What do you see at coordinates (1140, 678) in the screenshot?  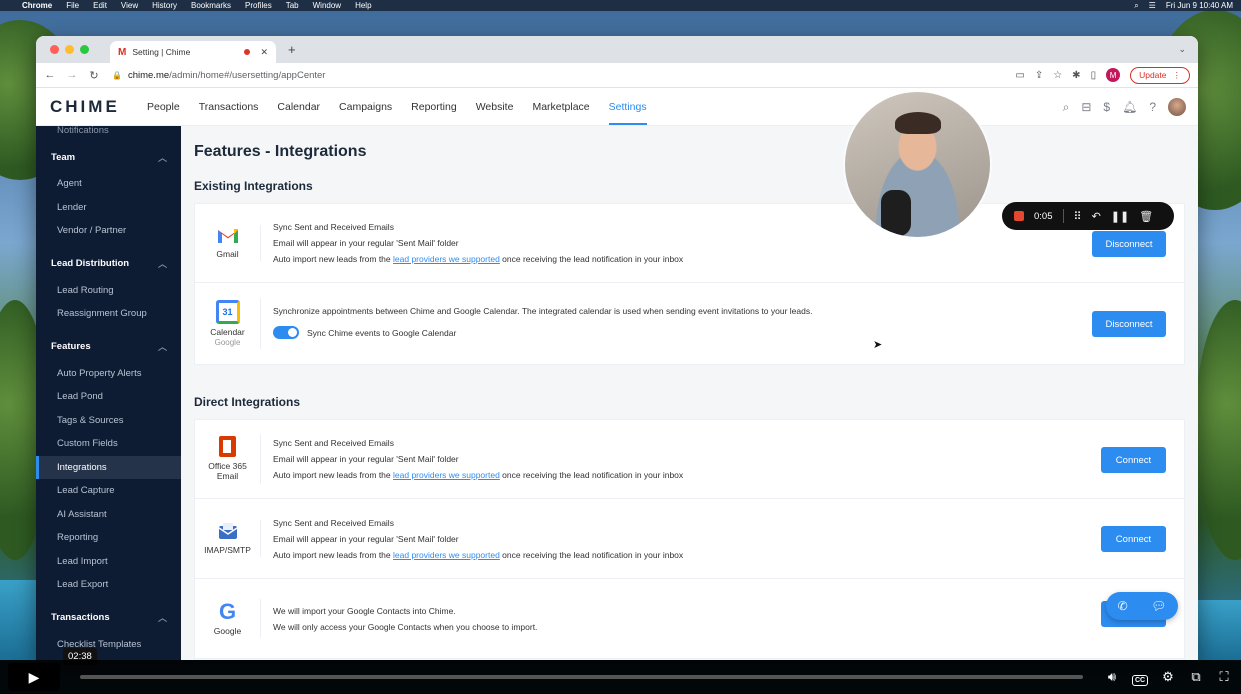 I see `captions-icon: CC` at bounding box center [1140, 678].